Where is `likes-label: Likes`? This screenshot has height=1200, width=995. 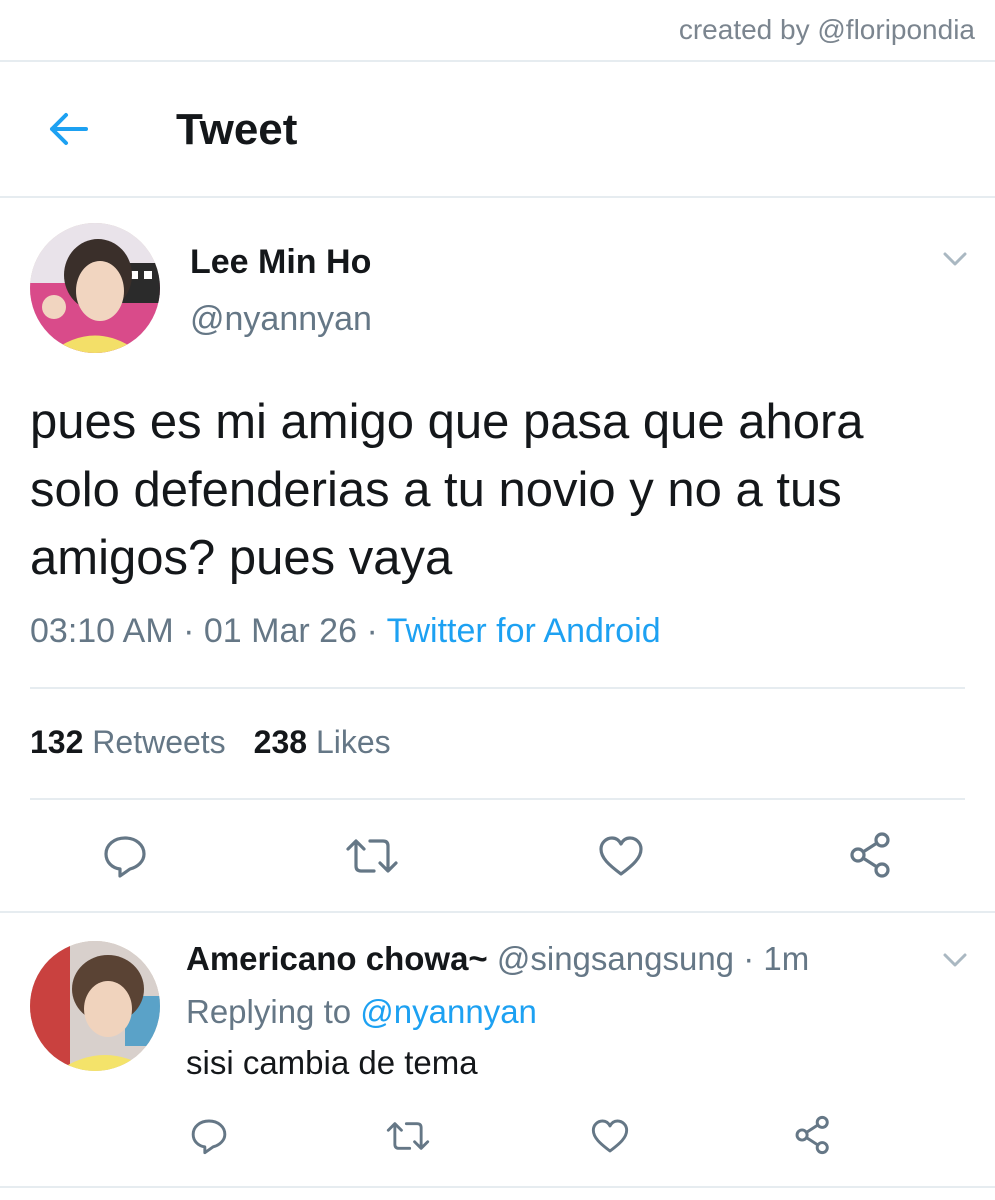
likes-label: Likes is located at coordinates (353, 742).